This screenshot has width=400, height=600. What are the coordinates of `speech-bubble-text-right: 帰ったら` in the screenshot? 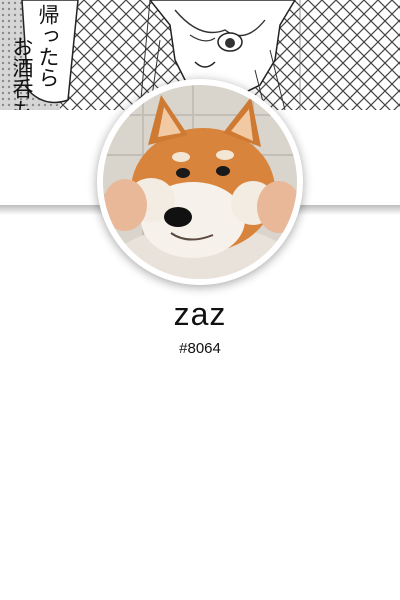 It's located at (48, 46).